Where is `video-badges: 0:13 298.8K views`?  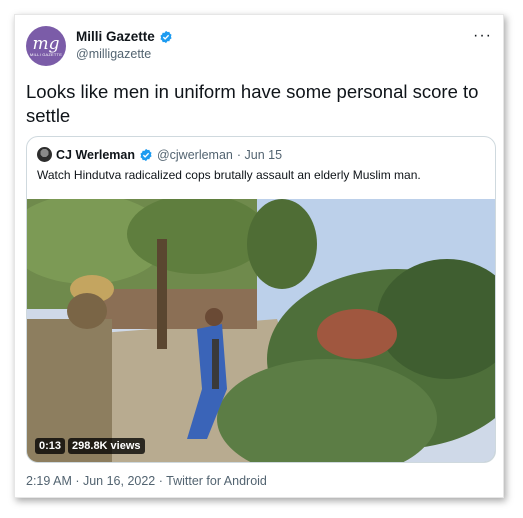 video-badges: 0:13 298.8K views is located at coordinates (90, 446).